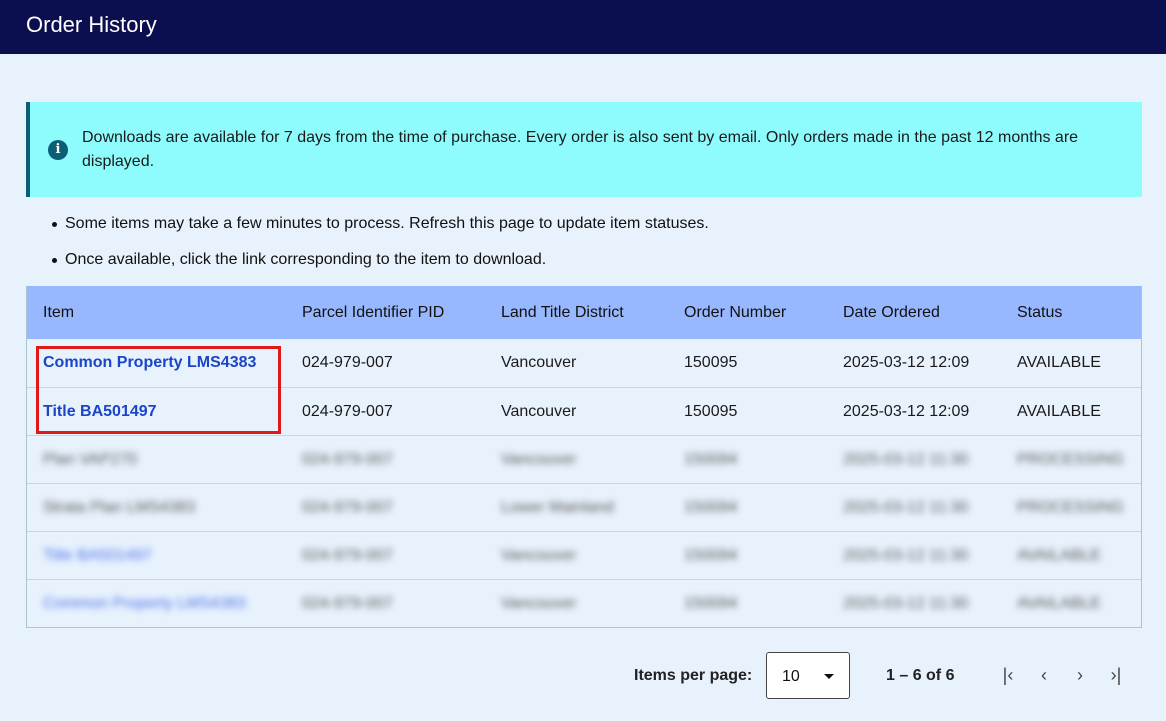 The width and height of the screenshot is (1166, 721). What do you see at coordinates (891, 312) in the screenshot?
I see `column-header-date: Date Ordered` at bounding box center [891, 312].